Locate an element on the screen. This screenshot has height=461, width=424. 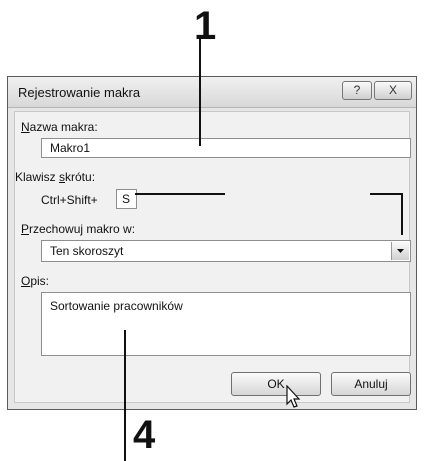
close-icon: X is located at coordinates (392, 90).